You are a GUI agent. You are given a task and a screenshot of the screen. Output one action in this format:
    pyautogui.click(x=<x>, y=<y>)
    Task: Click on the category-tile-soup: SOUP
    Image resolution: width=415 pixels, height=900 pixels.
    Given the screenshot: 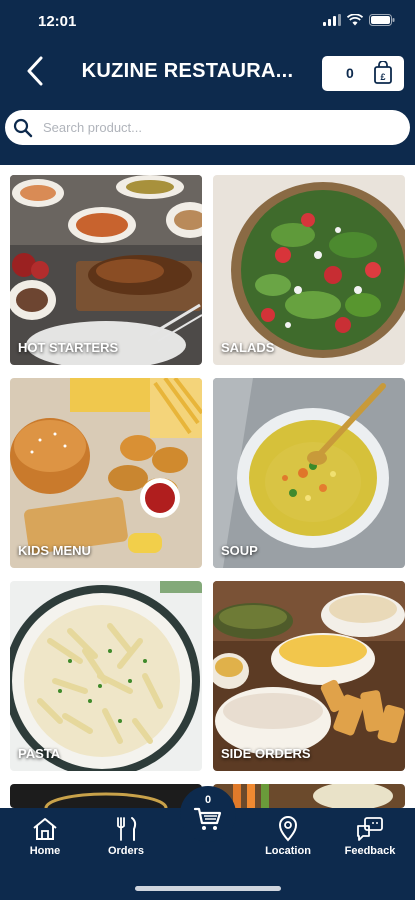 What is the action you would take?
    pyautogui.click(x=309, y=473)
    